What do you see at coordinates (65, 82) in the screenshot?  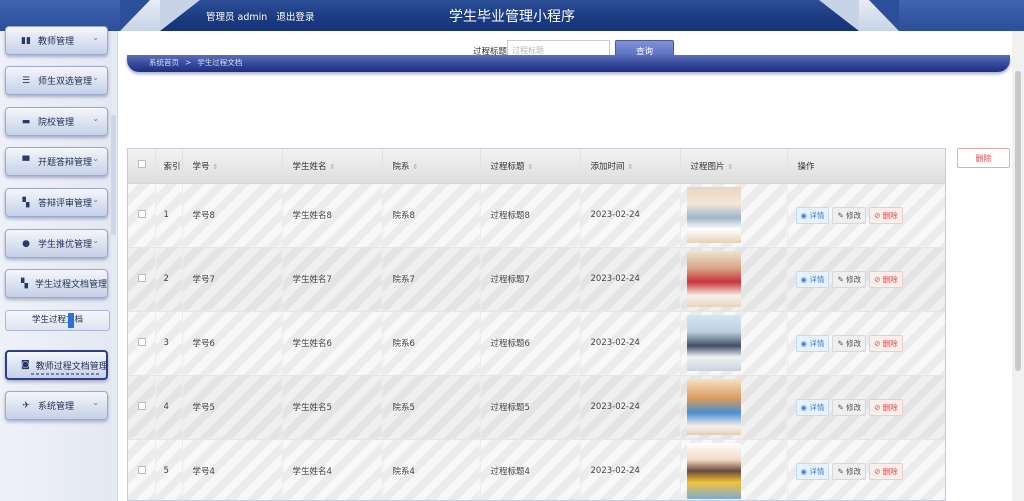 I see `sidebar-item-label: 师生双选管理` at bounding box center [65, 82].